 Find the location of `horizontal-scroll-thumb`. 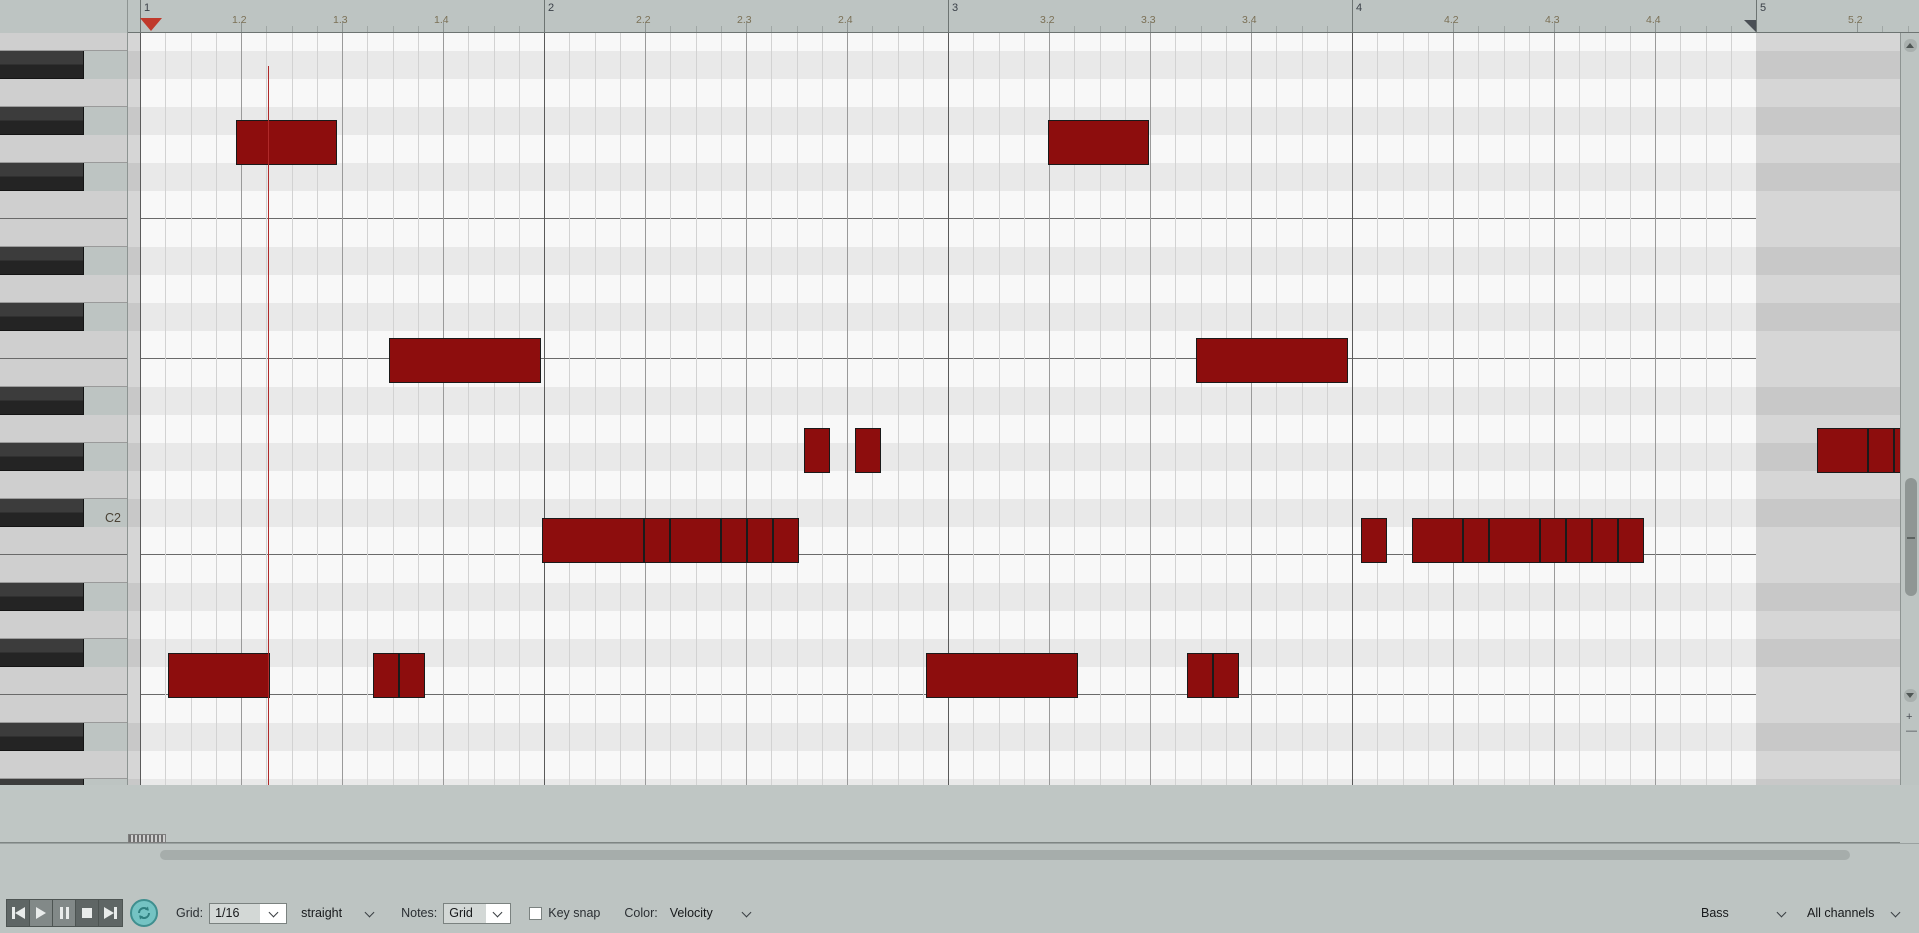

horizontal-scroll-thumb is located at coordinates (1005, 855).